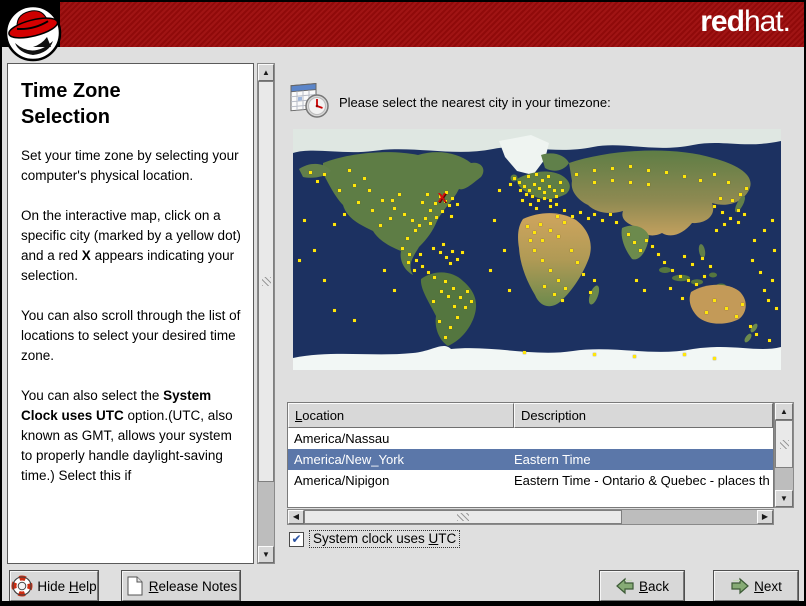 This screenshot has width=806, height=606. What do you see at coordinates (765, 517) in the screenshot?
I see `table-scroll-right-button: ▶` at bounding box center [765, 517].